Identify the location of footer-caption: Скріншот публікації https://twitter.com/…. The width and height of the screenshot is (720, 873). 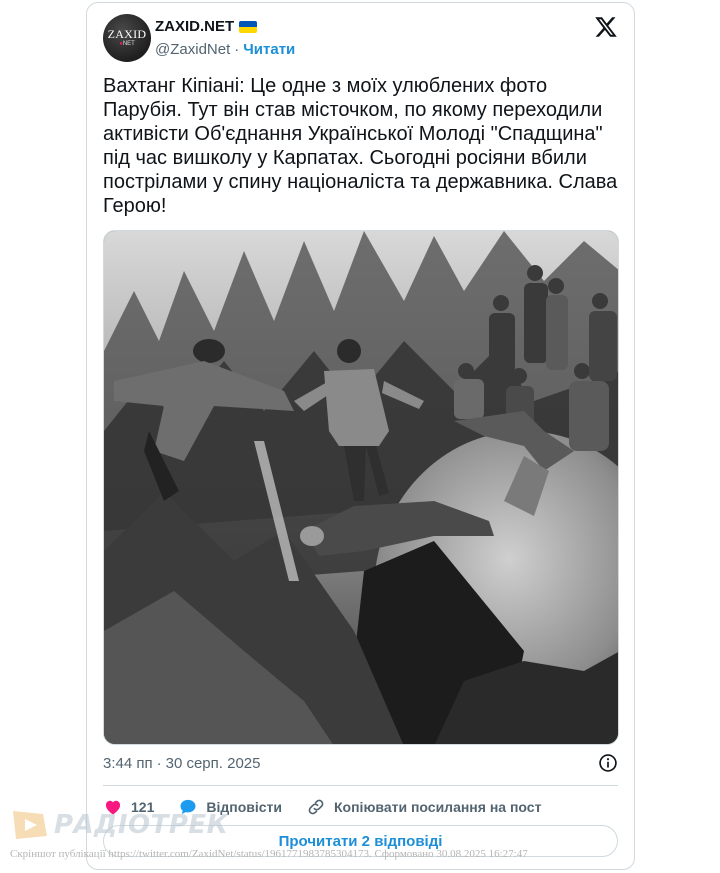
(269, 854).